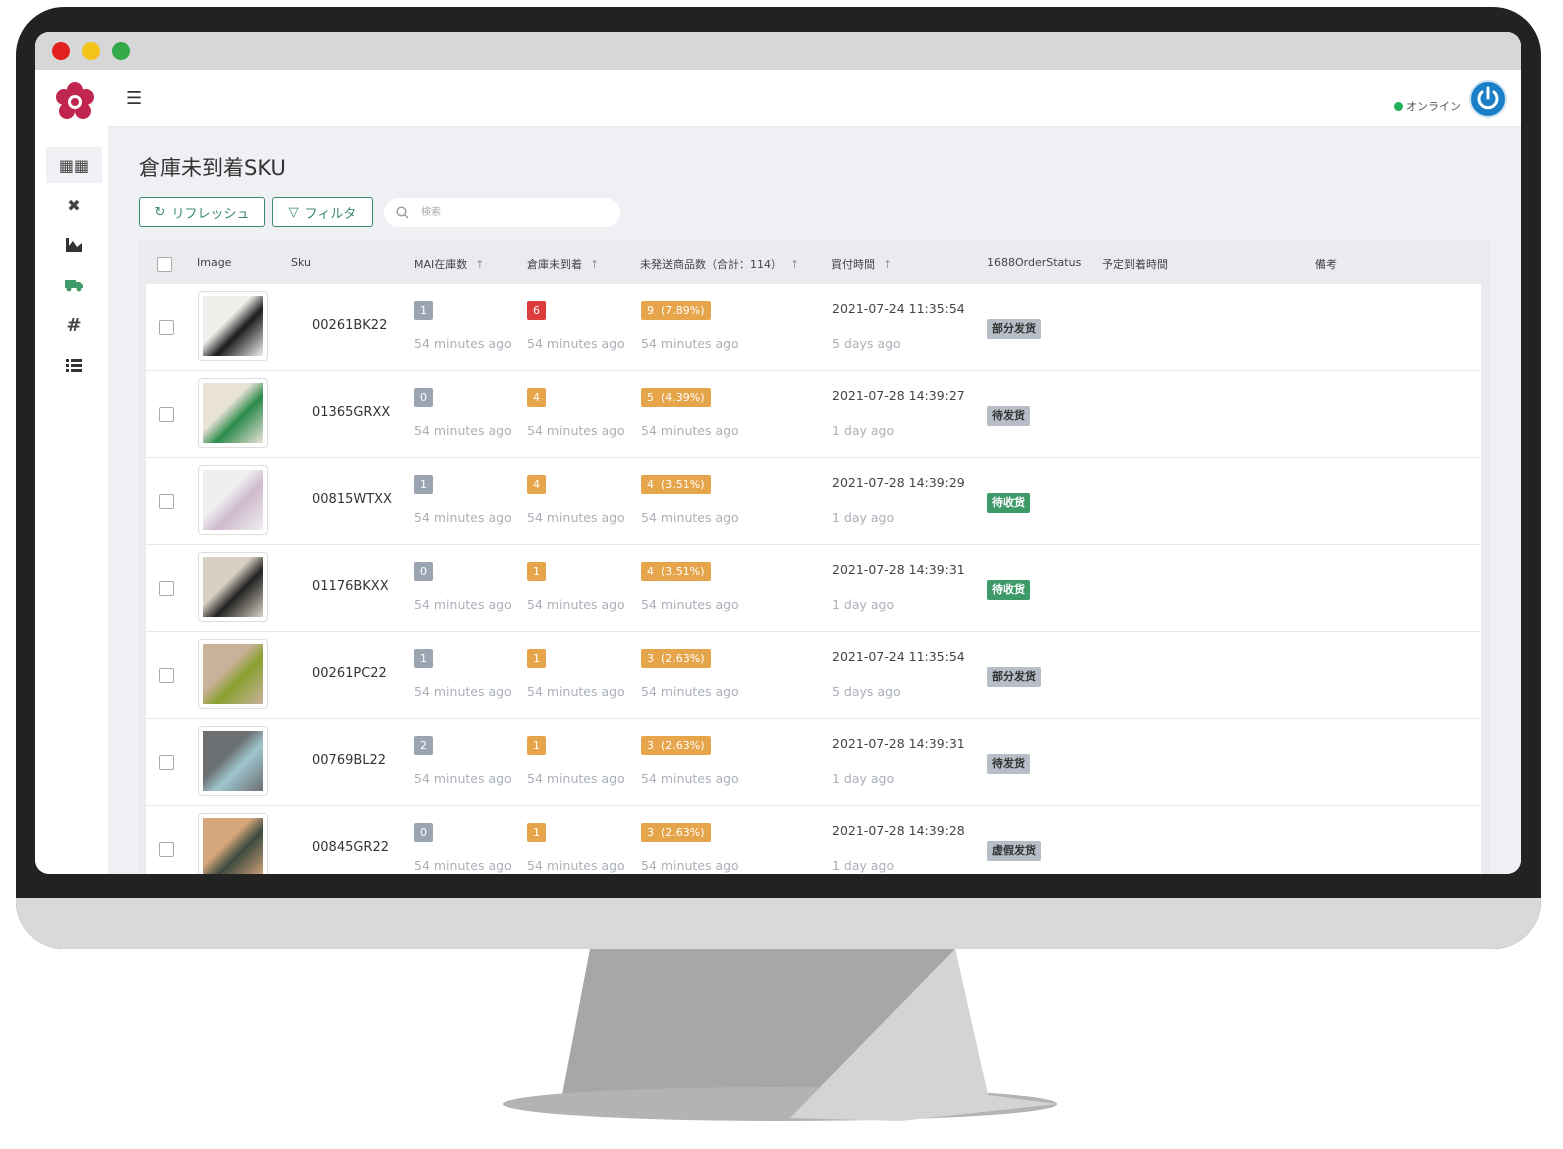 The width and height of the screenshot is (1563, 1149). Describe the element at coordinates (349, 760) in the screenshot. I see `sku-code: 00769BL22` at that location.